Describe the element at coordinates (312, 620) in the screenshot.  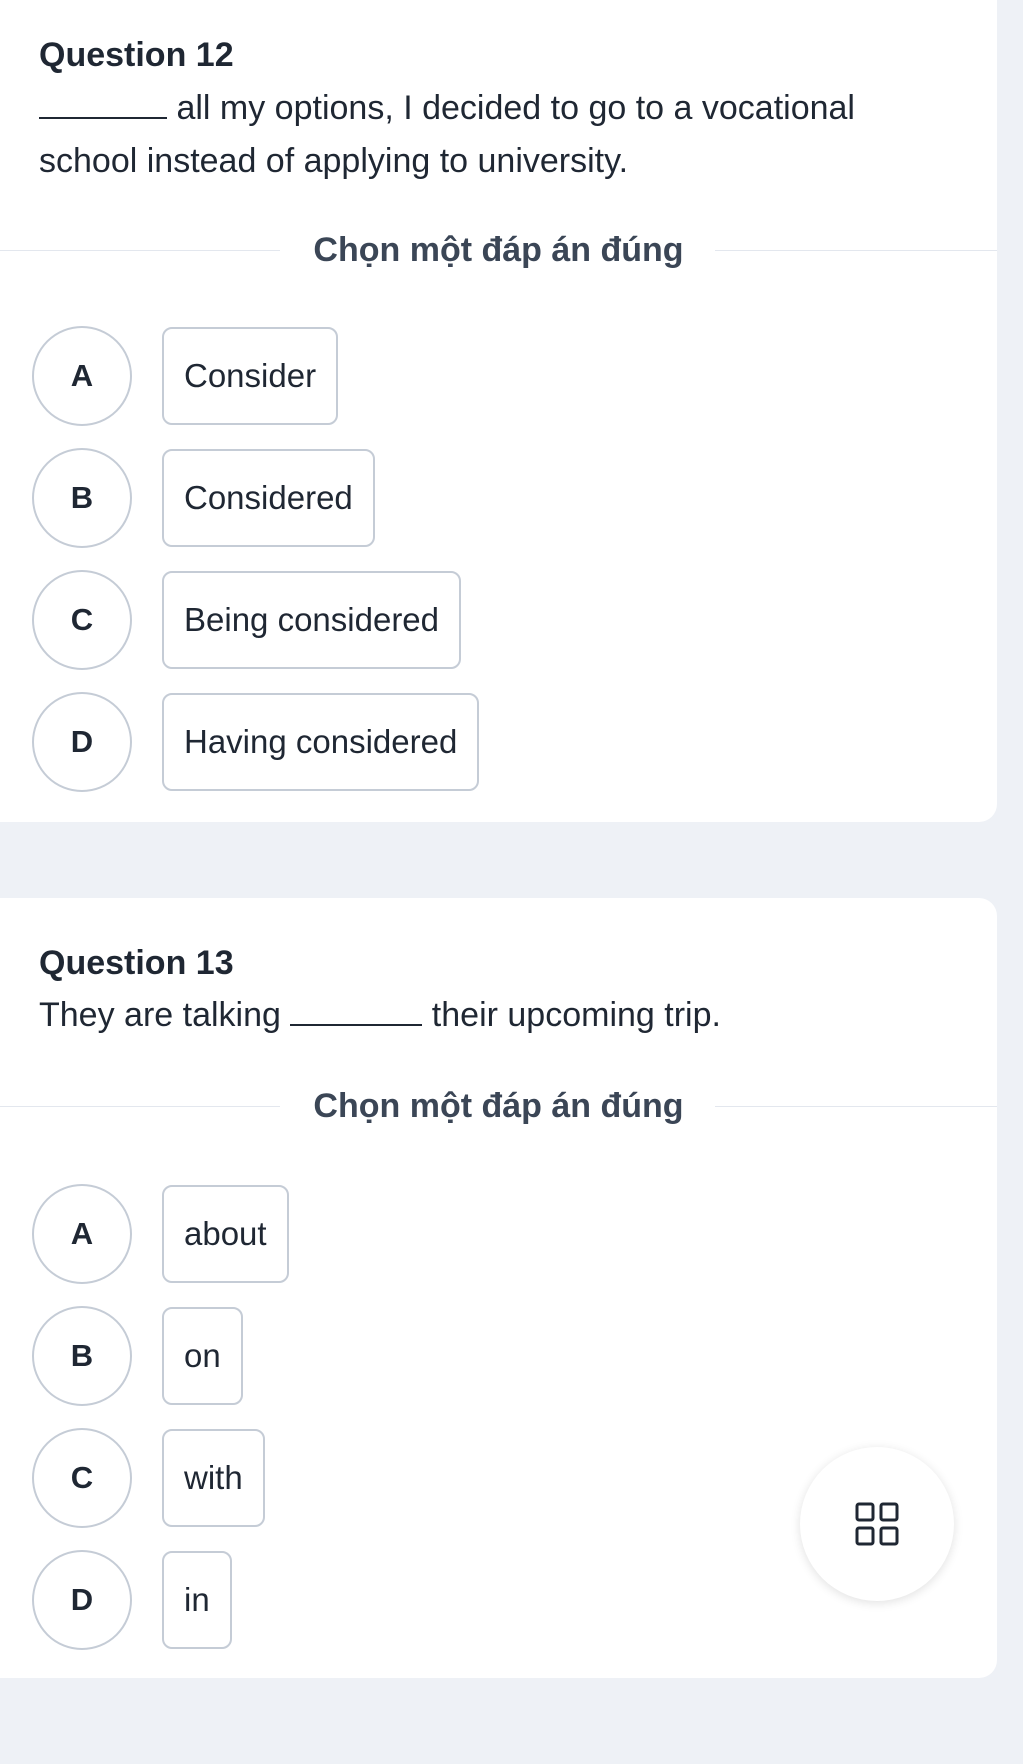
I see `option-text: Being considered` at that location.